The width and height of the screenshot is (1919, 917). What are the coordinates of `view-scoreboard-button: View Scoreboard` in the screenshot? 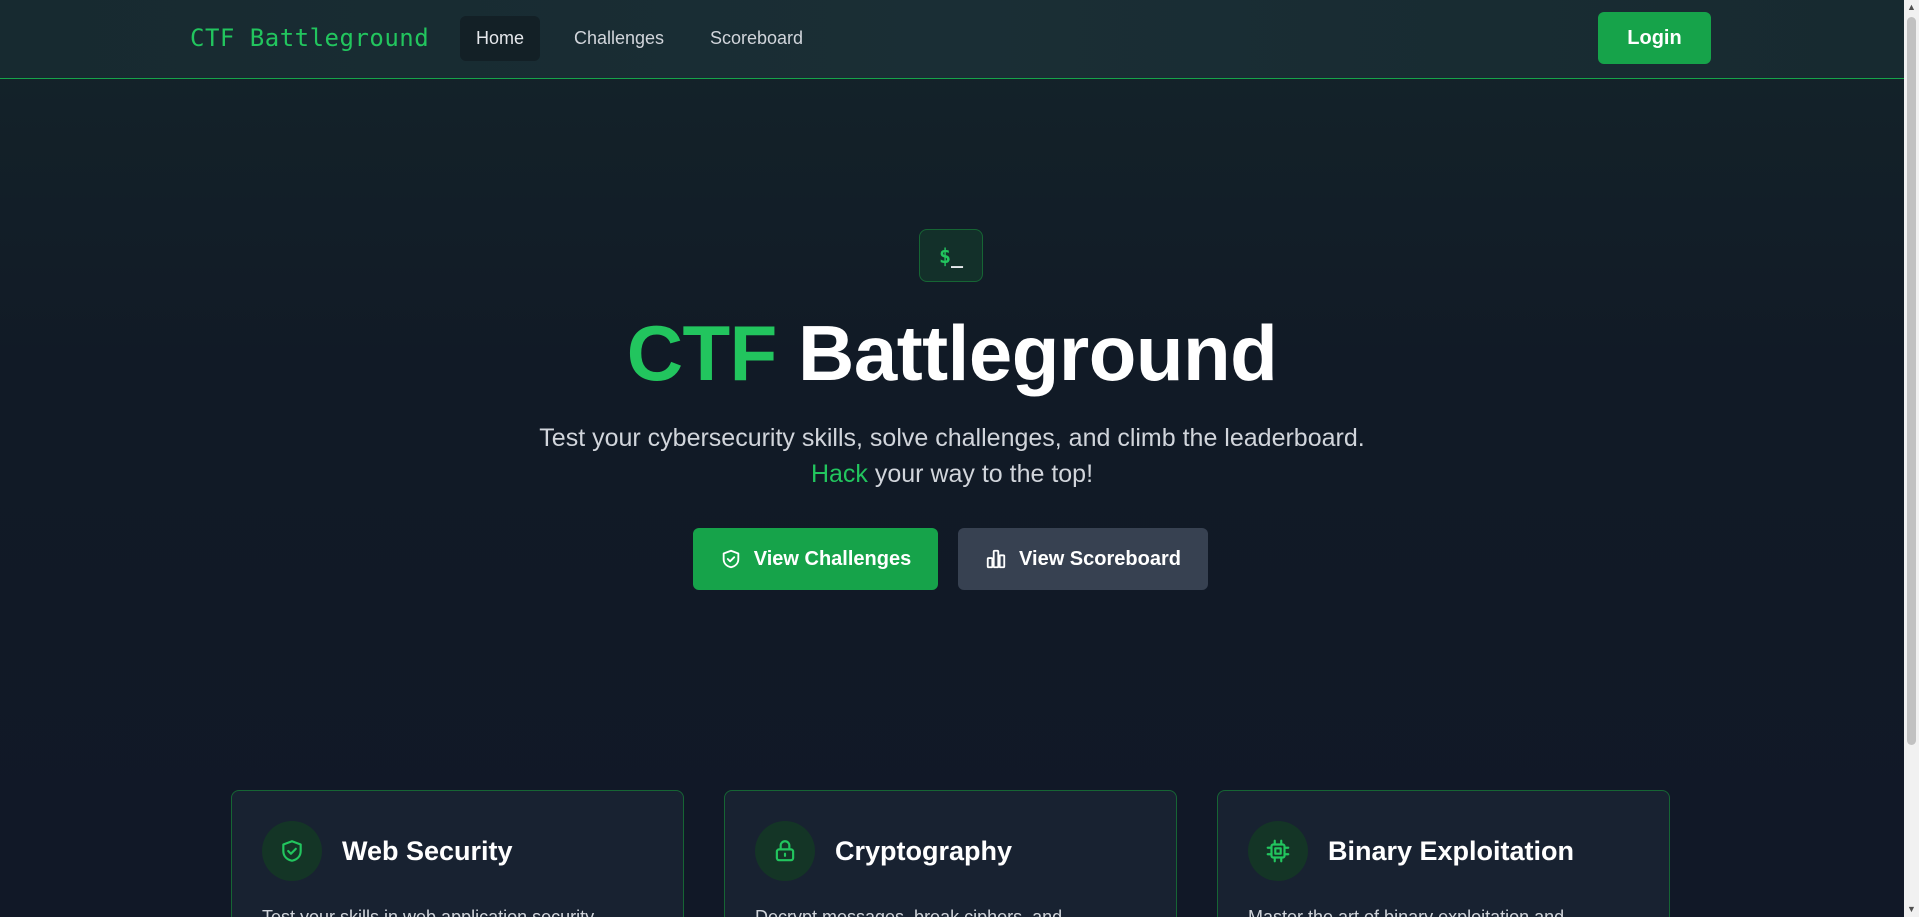 It's located at (1083, 559).